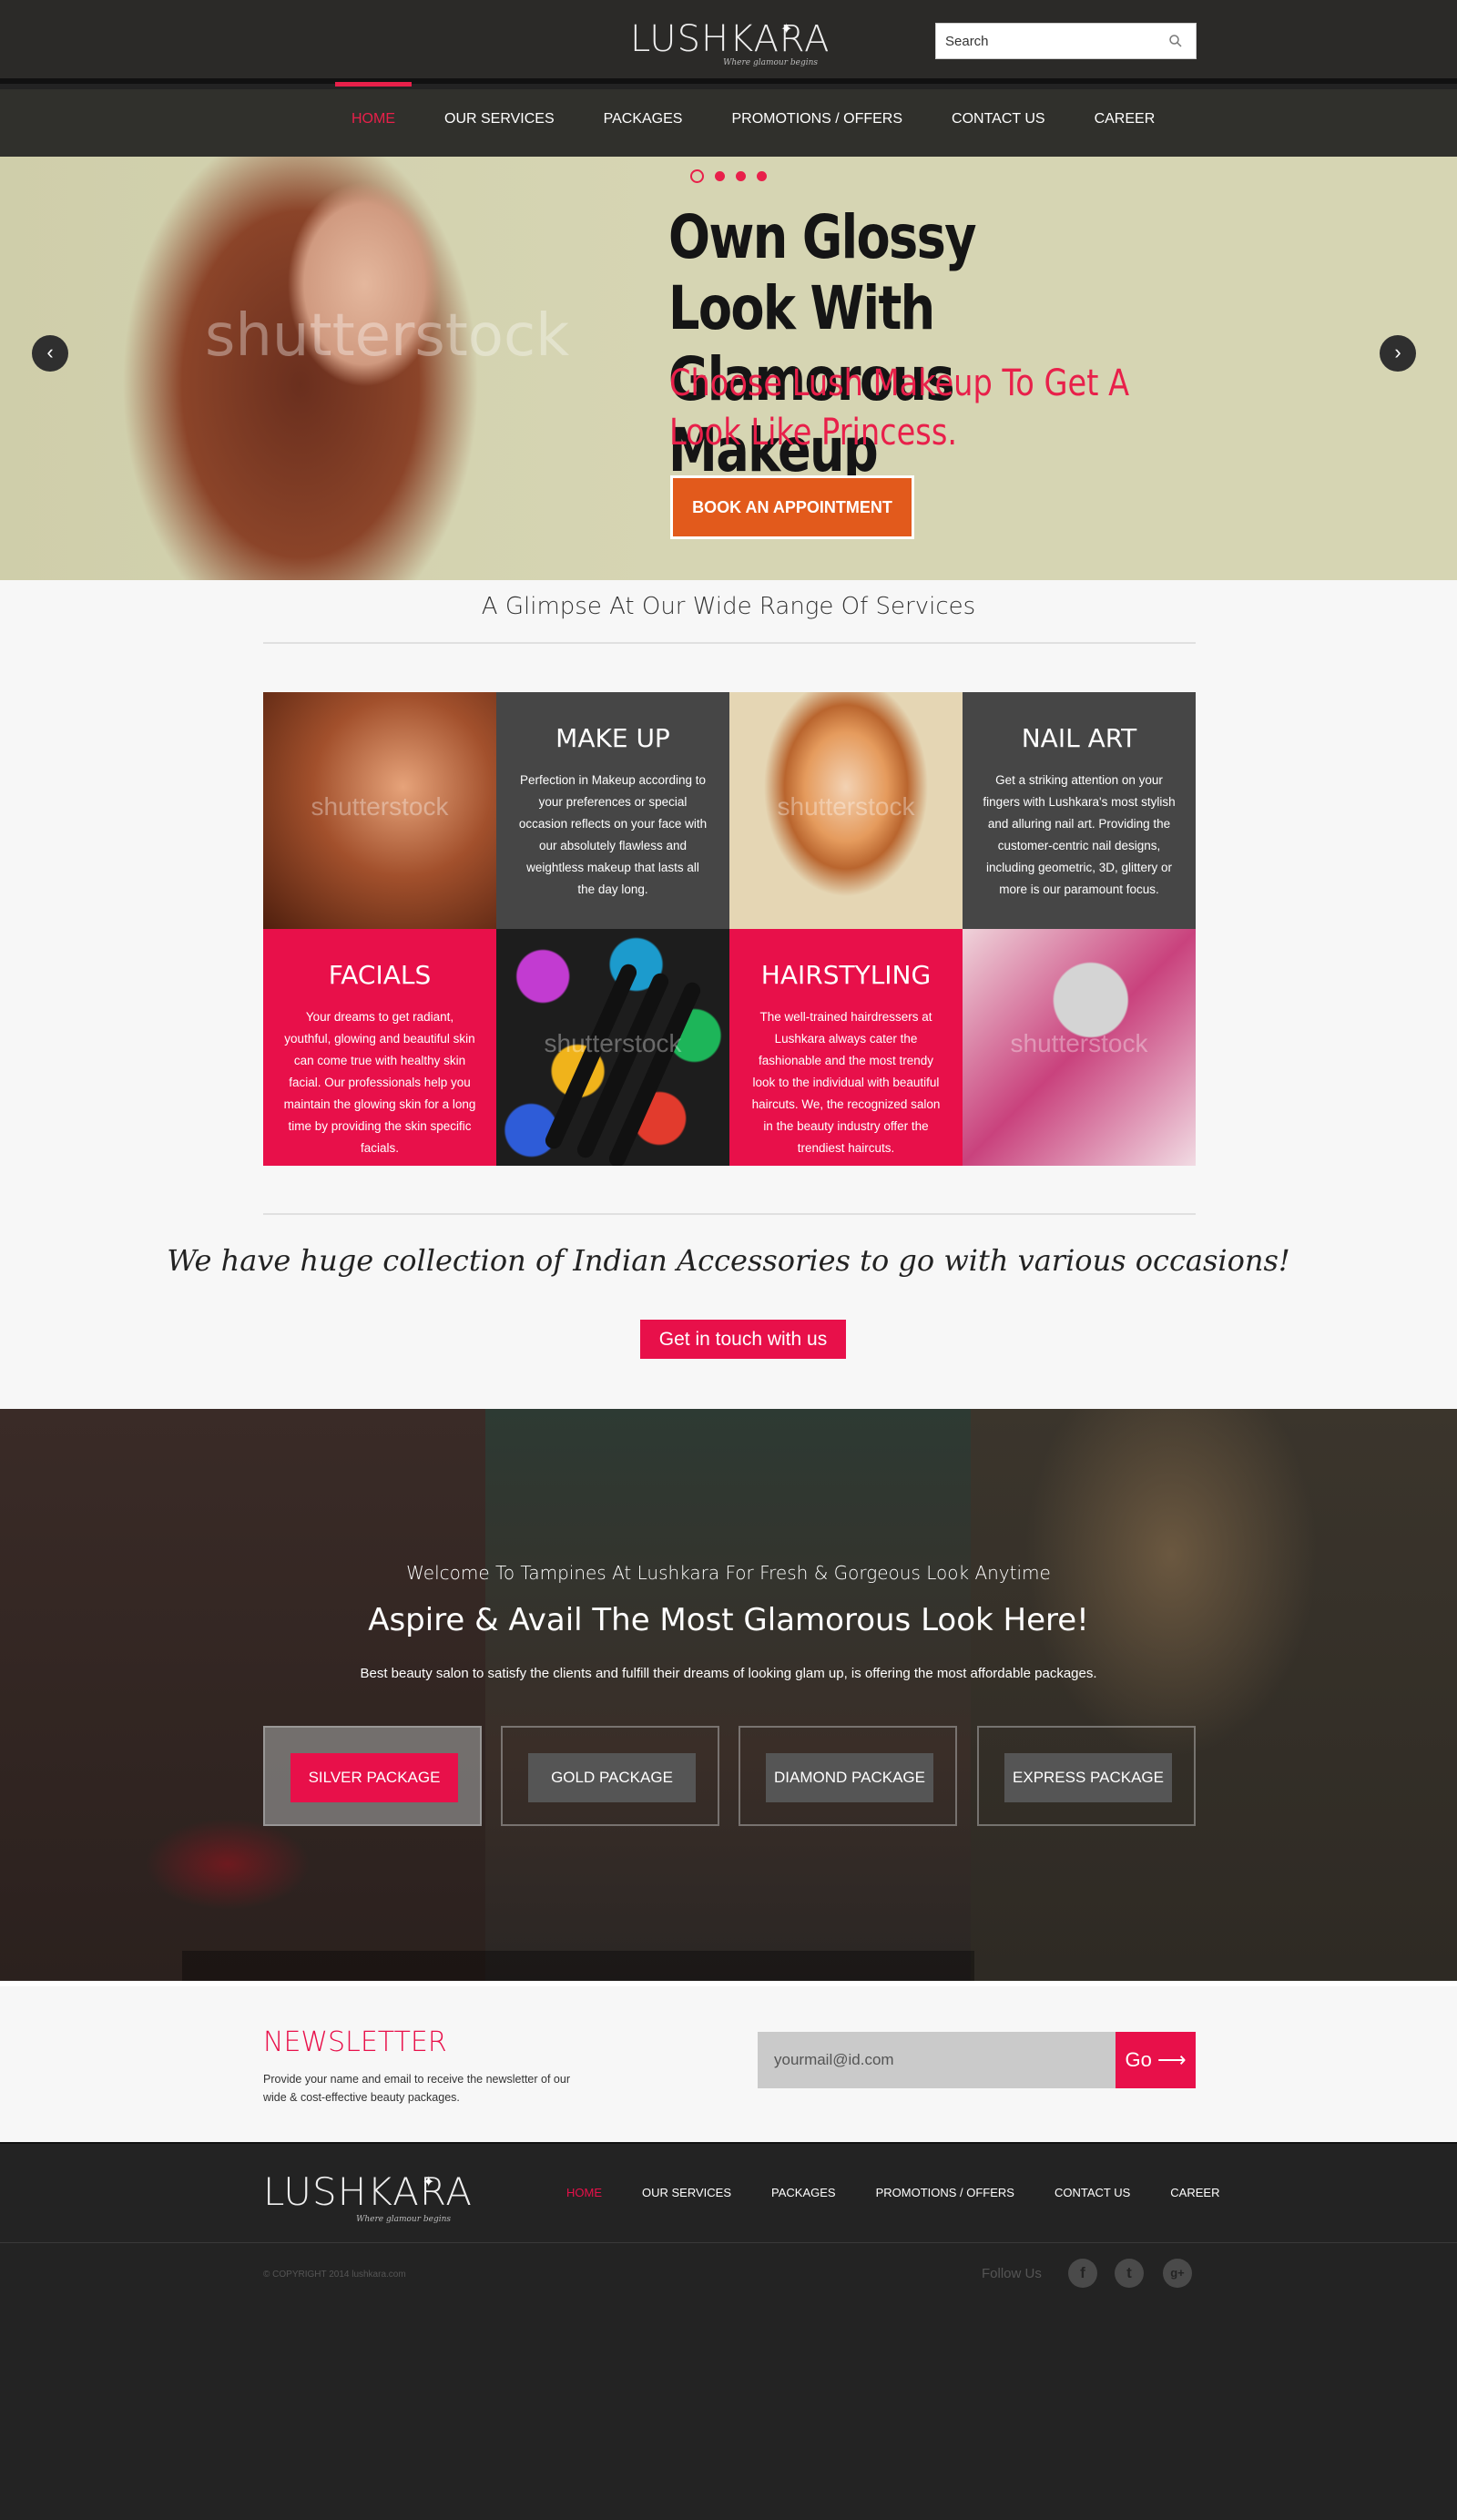 This screenshot has height=2520, width=1457. I want to click on nail-art-image: shutterstock, so click(1079, 1047).